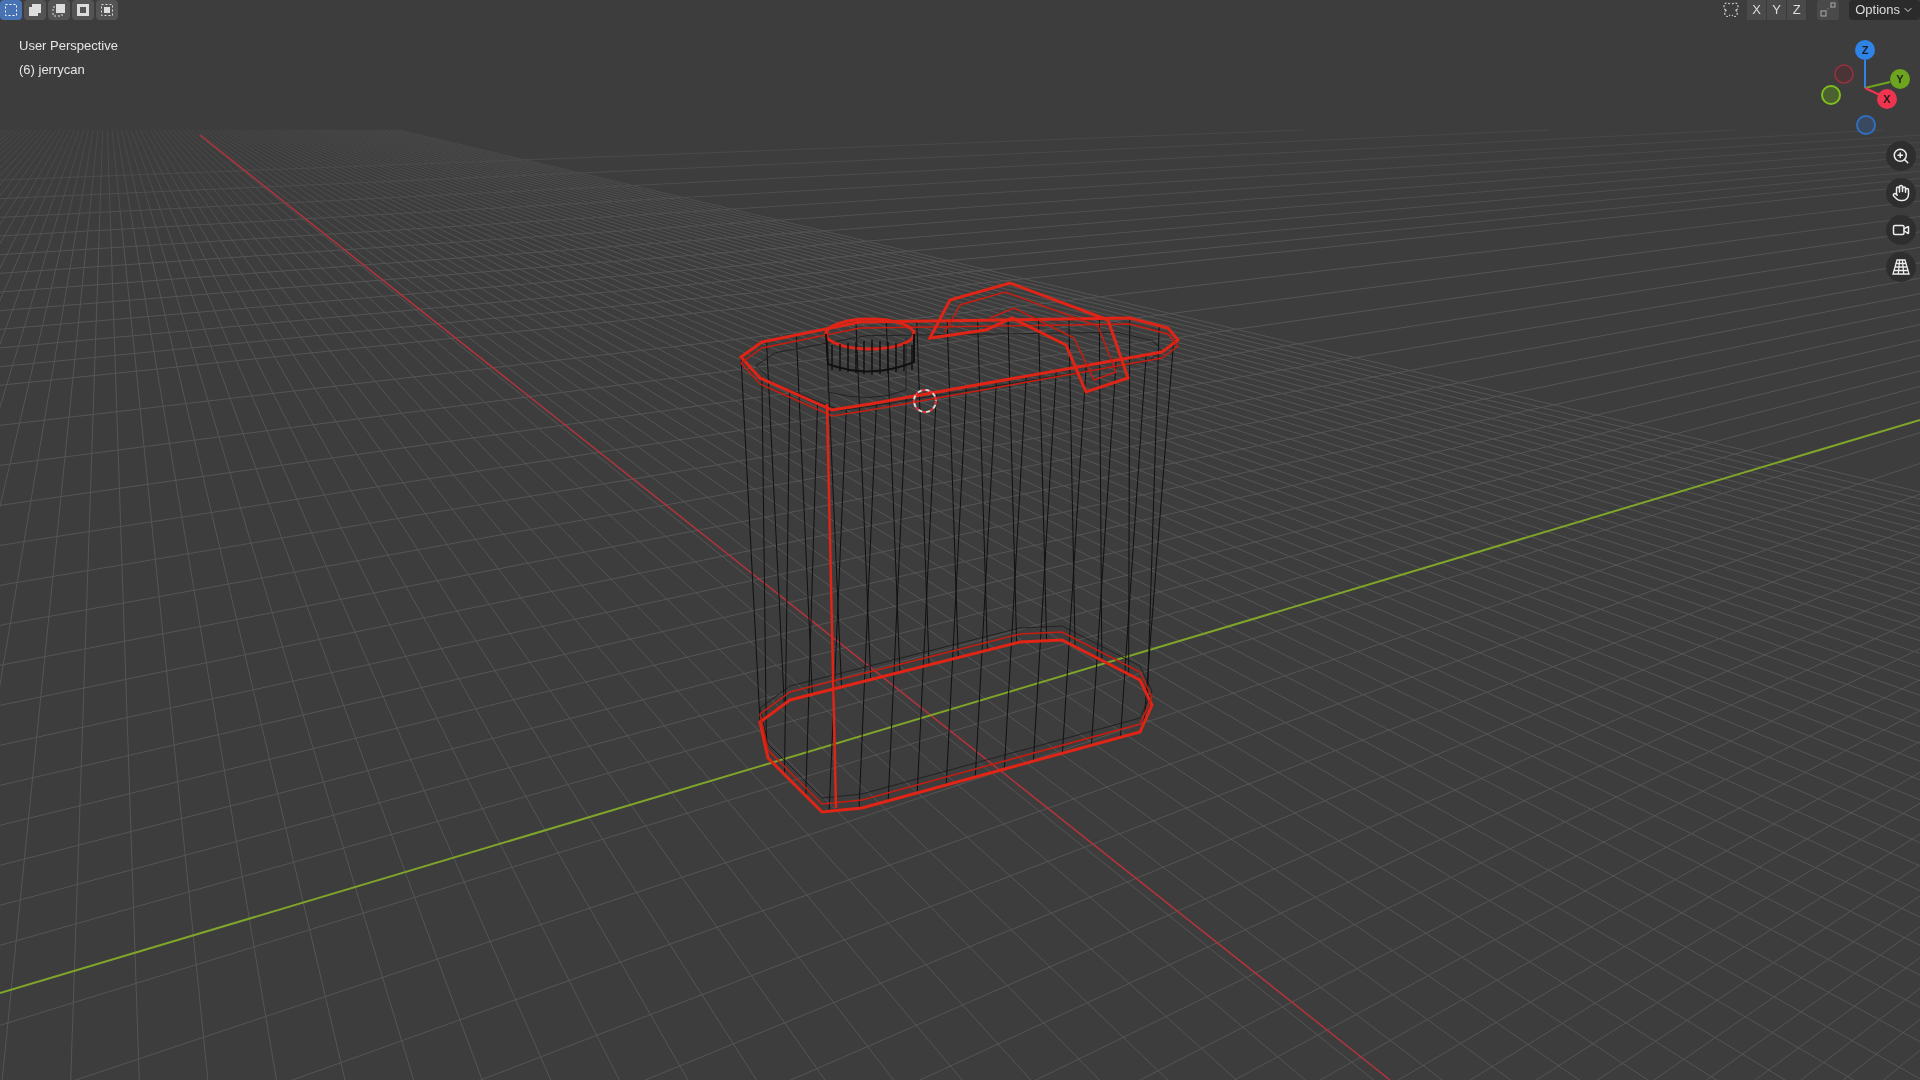 Image resolution: width=1920 pixels, height=1080 pixels. What do you see at coordinates (1828, 10) in the screenshot?
I see `snap-icon` at bounding box center [1828, 10].